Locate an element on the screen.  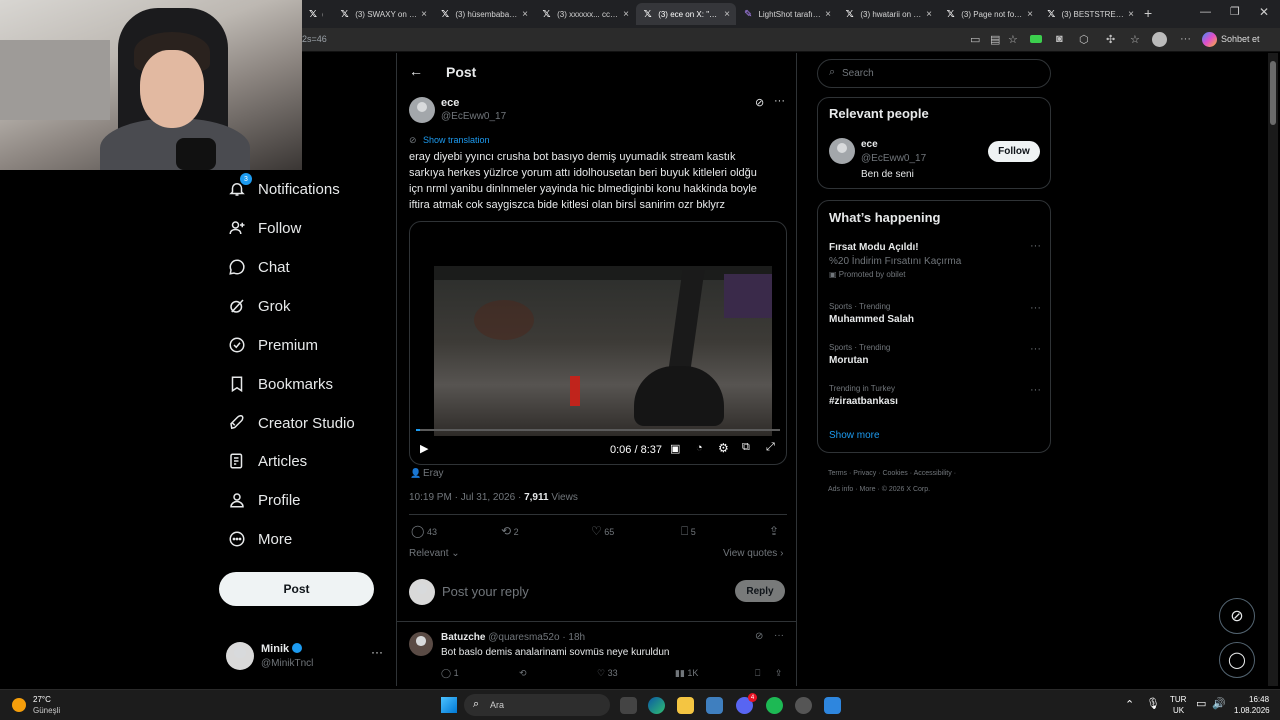
lightshot-icon is located at coordinates (832, 705).